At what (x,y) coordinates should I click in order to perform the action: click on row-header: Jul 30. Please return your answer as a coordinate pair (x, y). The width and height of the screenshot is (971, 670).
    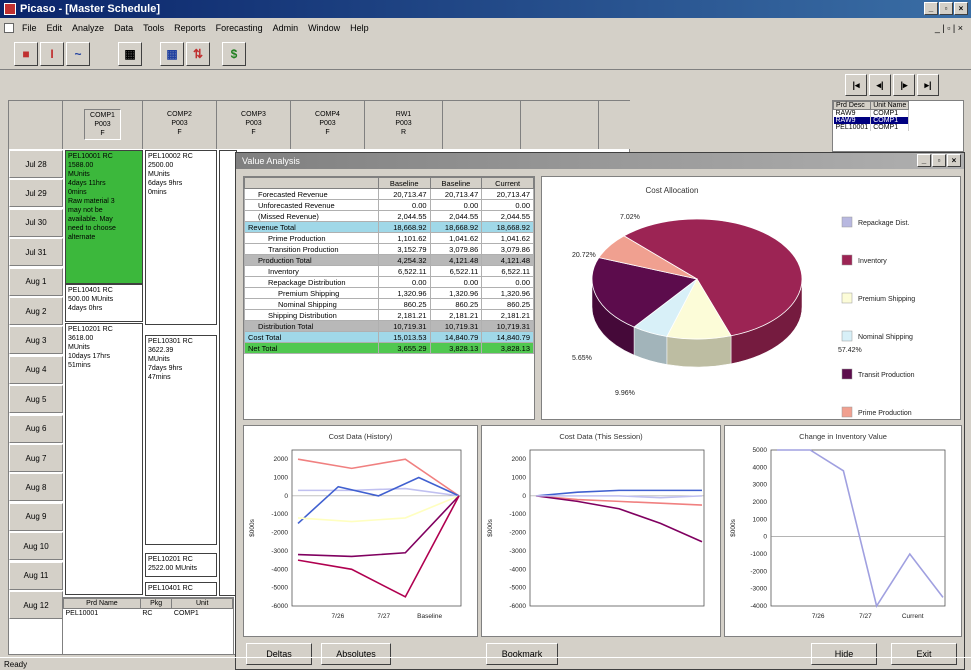
    Looking at the image, I should click on (36, 222).